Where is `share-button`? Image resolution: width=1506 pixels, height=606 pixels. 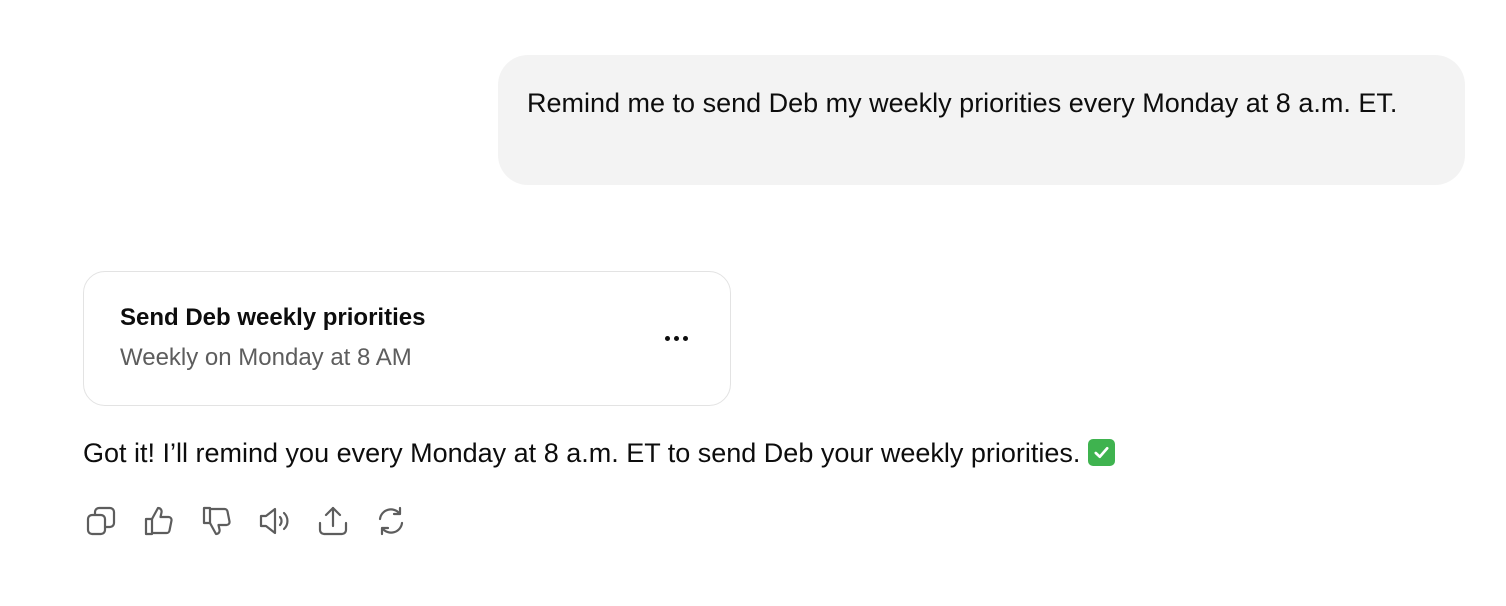 share-button is located at coordinates (333, 521).